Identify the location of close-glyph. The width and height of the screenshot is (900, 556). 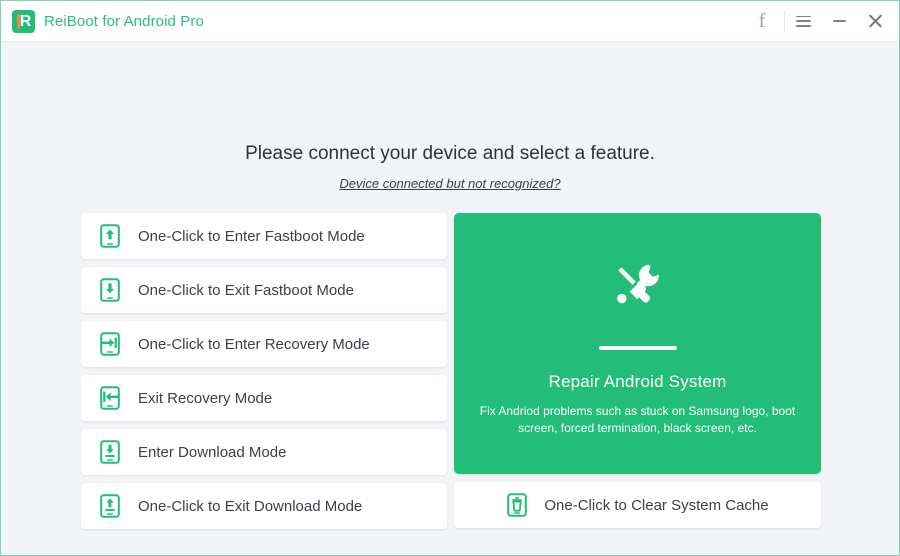
(875, 21).